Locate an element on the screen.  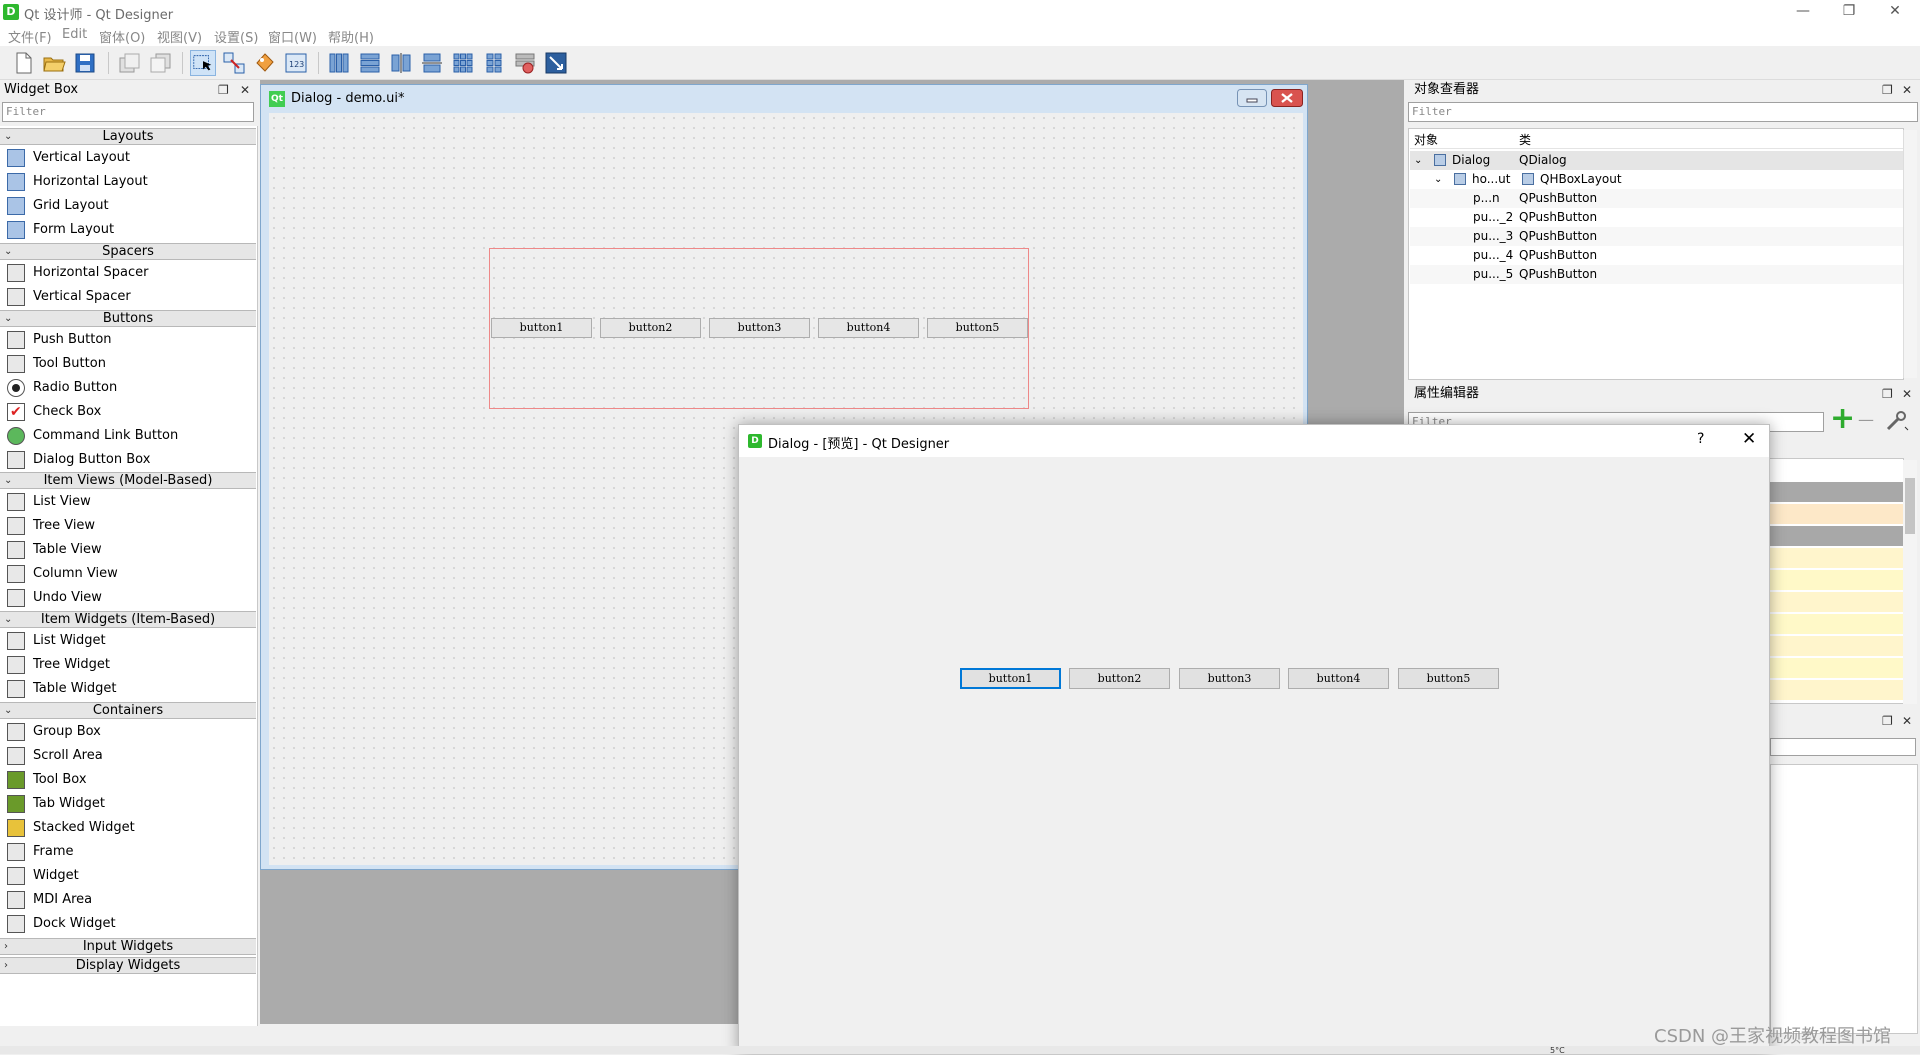
open-folder-icon is located at coordinates (54, 63).